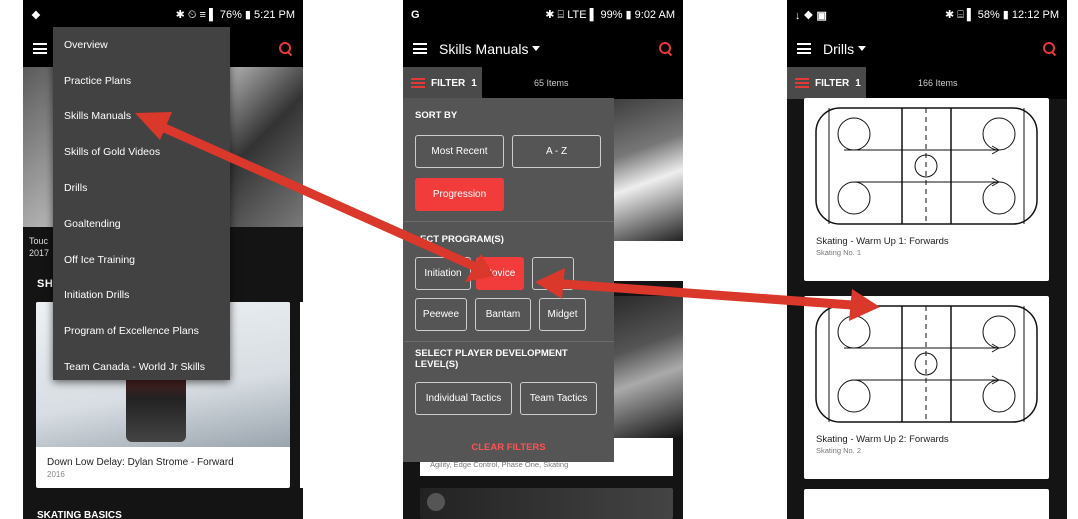 This screenshot has height=519, width=1078. I want to click on program-novice: Novice, so click(500, 273).